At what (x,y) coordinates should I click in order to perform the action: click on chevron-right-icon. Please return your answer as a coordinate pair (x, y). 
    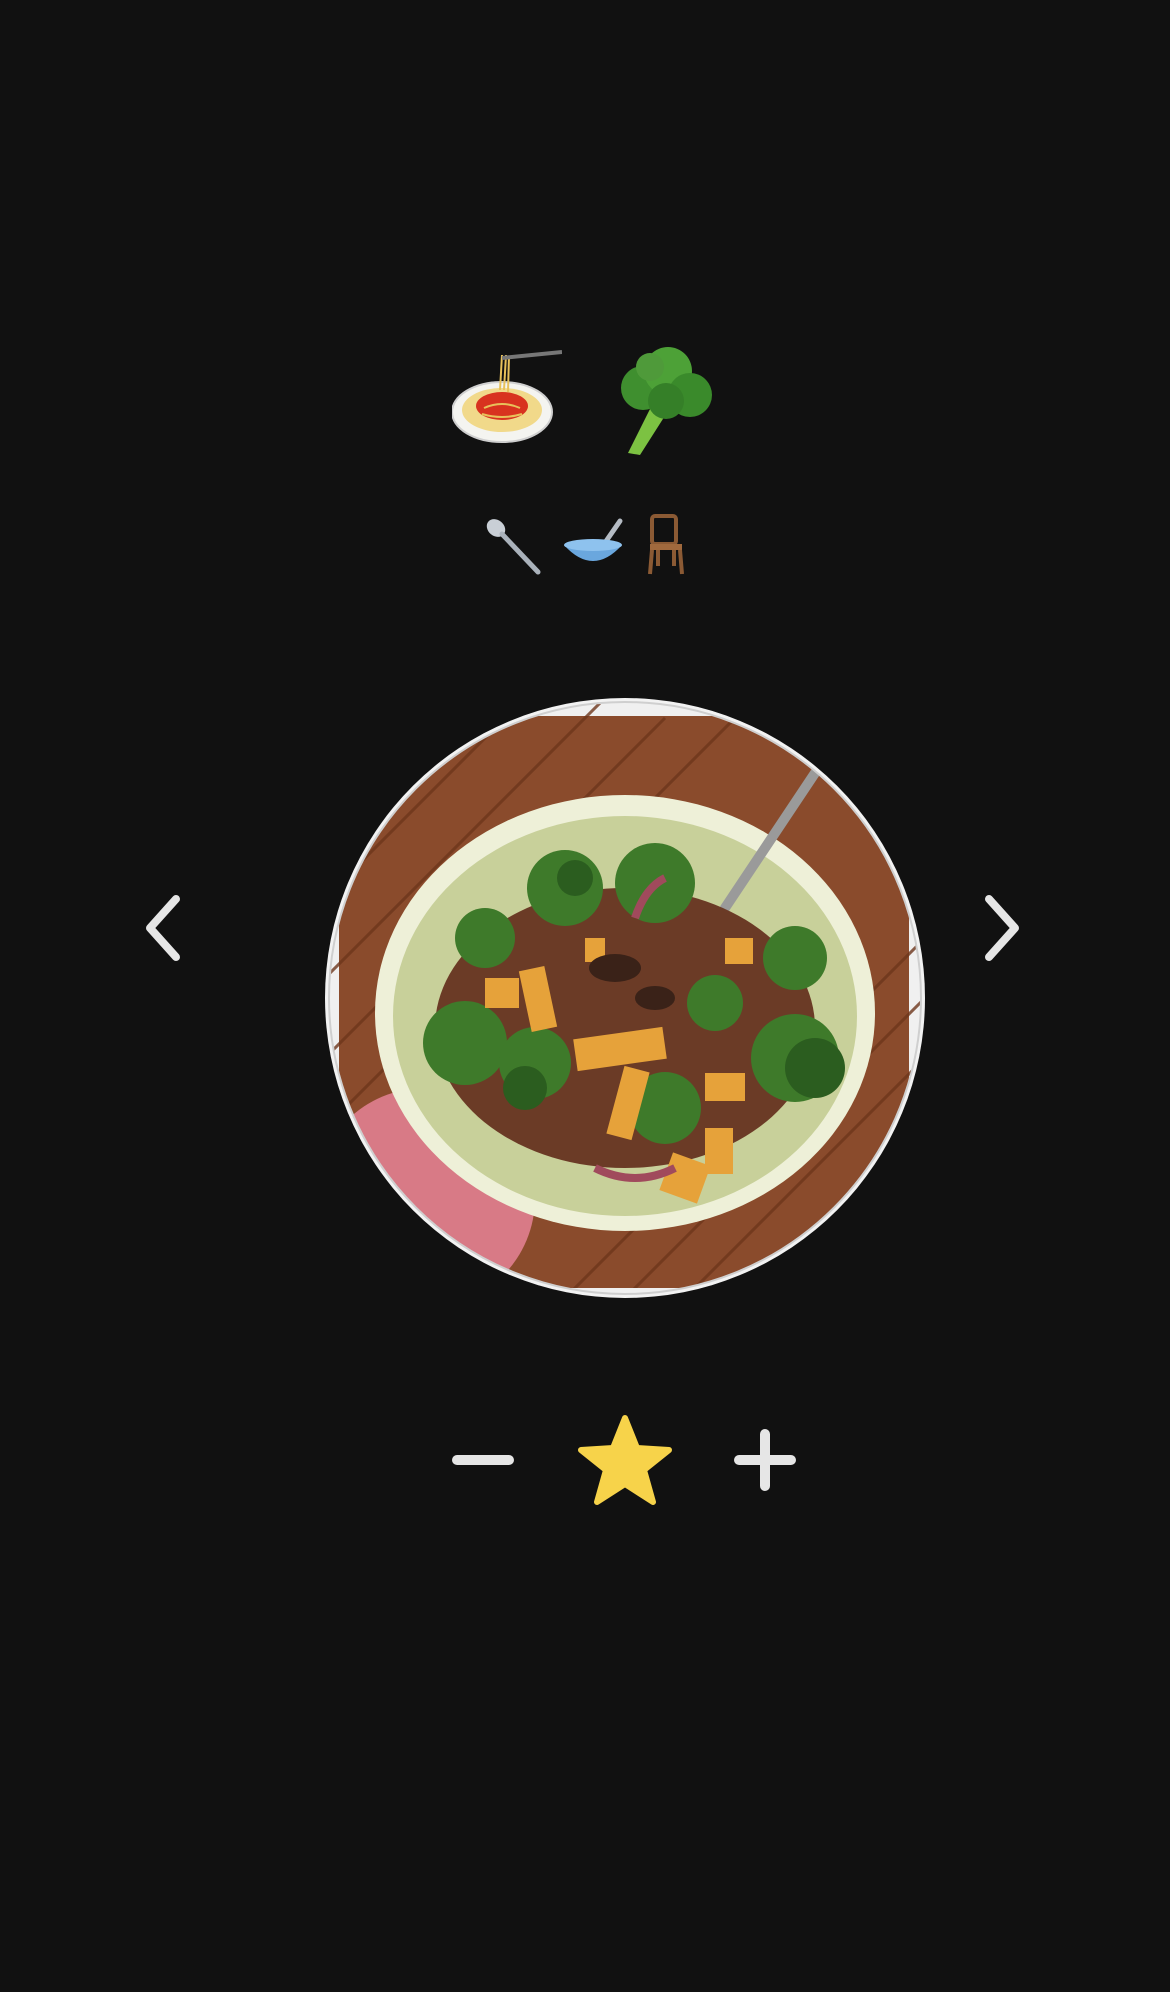
    Looking at the image, I should click on (1002, 928).